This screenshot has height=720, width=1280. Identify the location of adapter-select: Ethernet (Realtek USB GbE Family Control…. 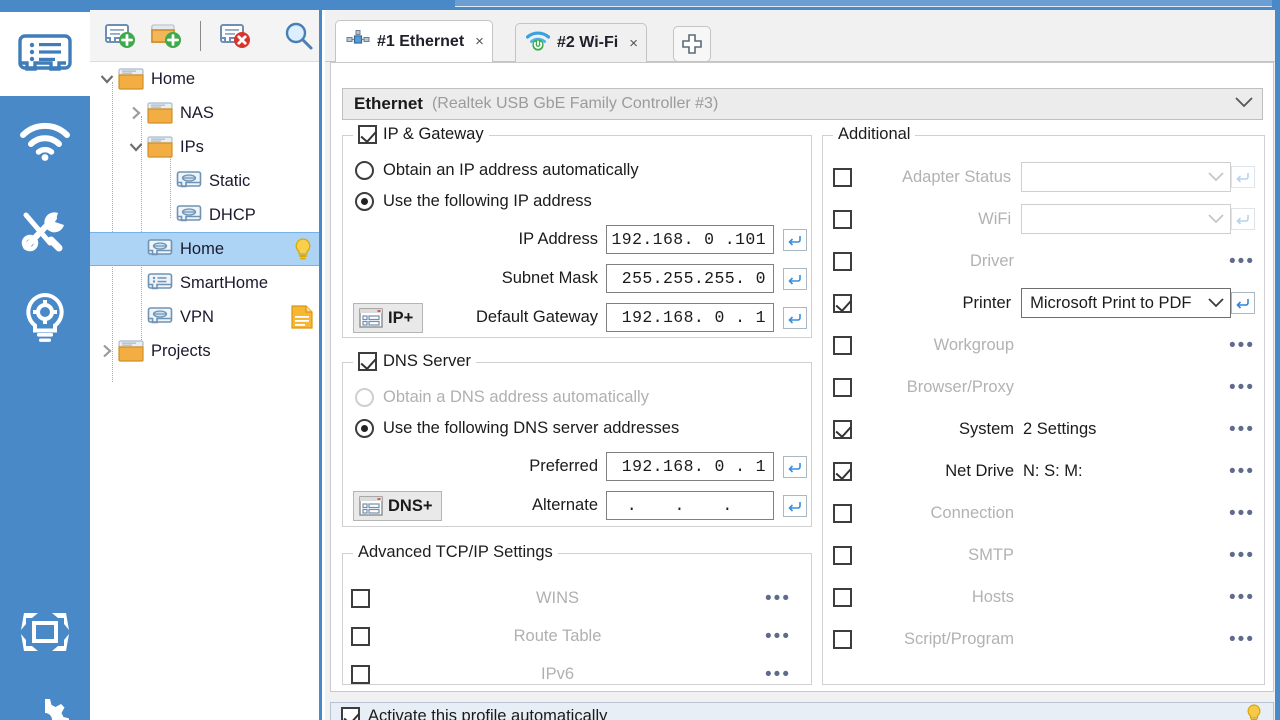
(802, 104).